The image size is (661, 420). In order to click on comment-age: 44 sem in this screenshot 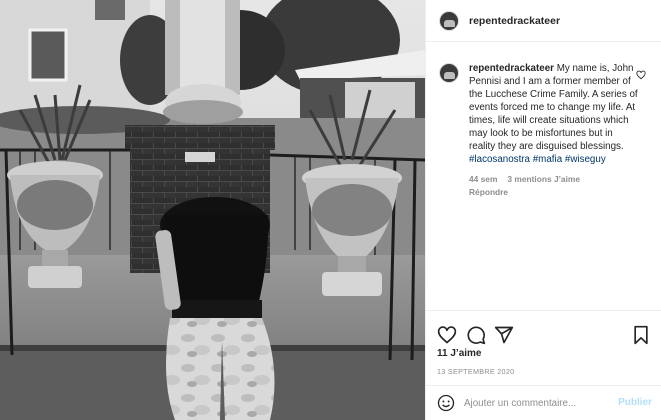, I will do `click(483, 179)`.